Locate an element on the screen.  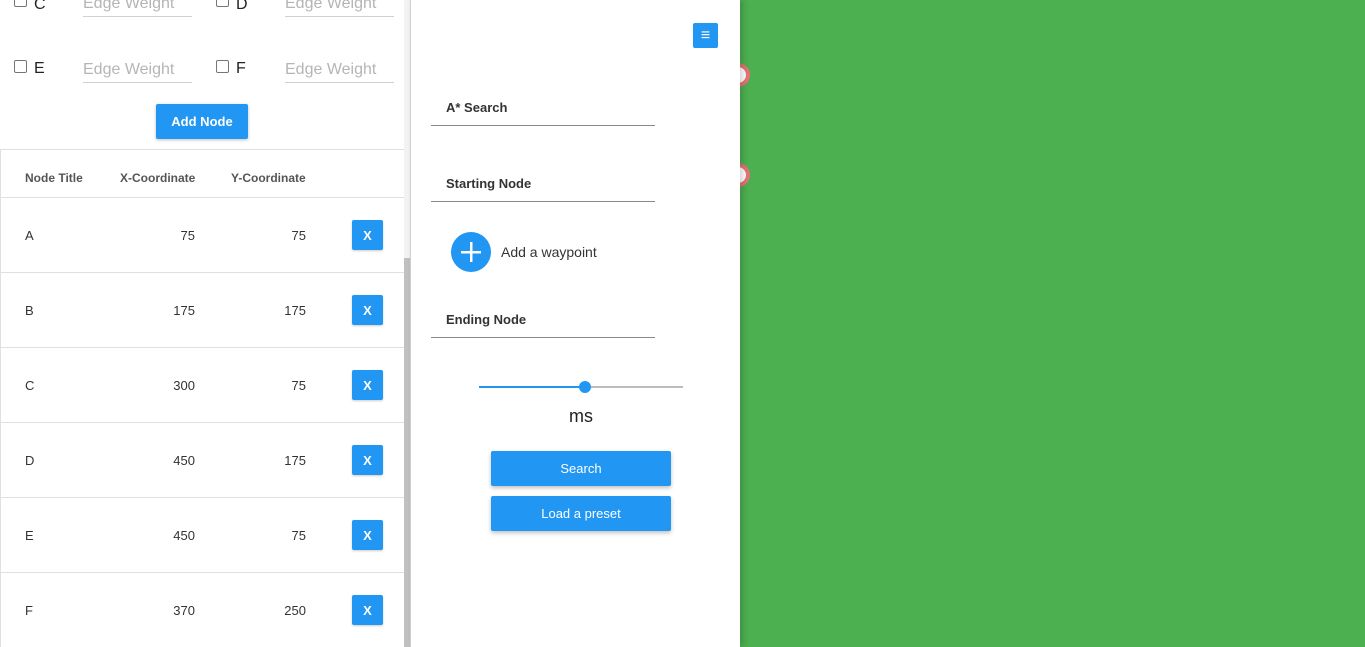
edge-label-e: E is located at coordinates (39, 68).